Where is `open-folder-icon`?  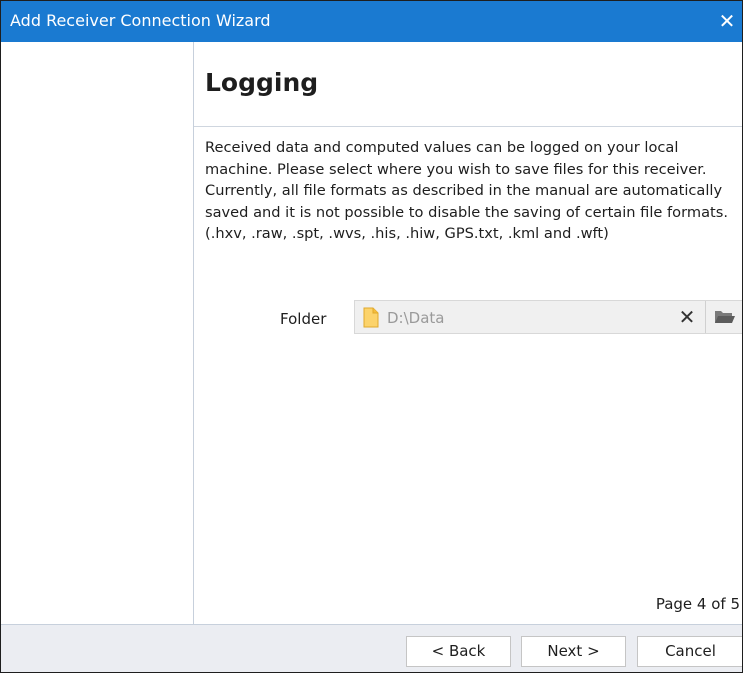
open-folder-icon is located at coordinates (725, 317).